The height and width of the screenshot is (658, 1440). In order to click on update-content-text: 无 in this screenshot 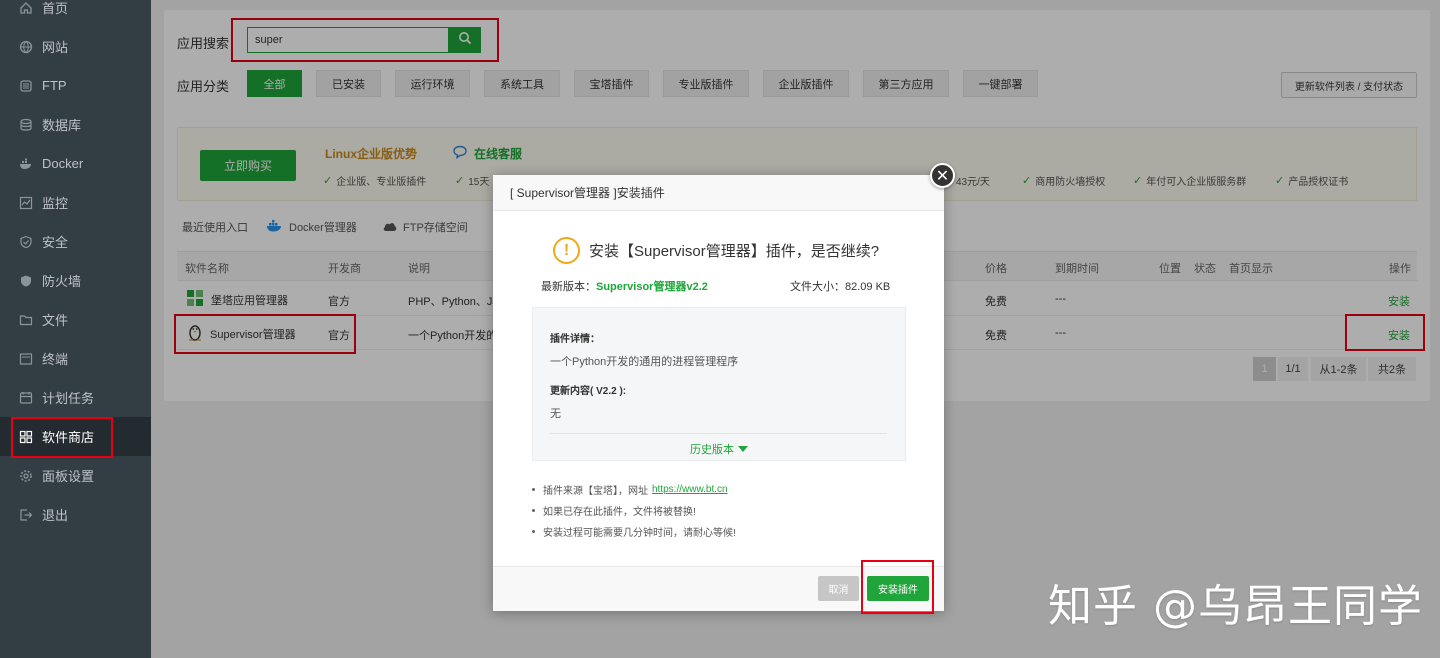, I will do `click(555, 414)`.